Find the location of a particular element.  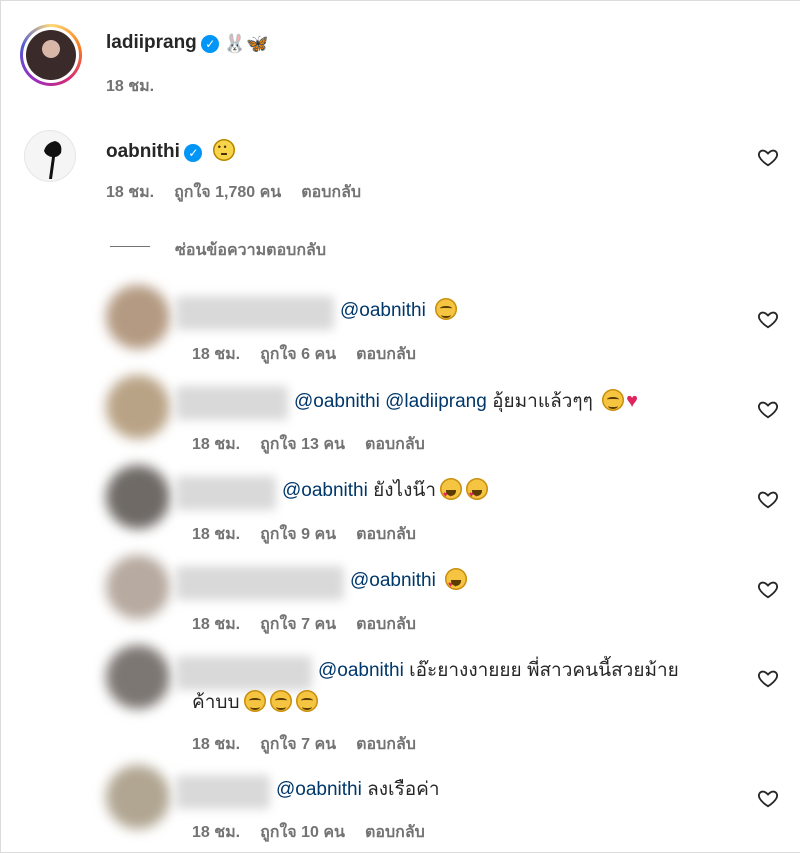

reply-text: @oabnithi ยังไงน๊า is located at coordinates (385, 493).